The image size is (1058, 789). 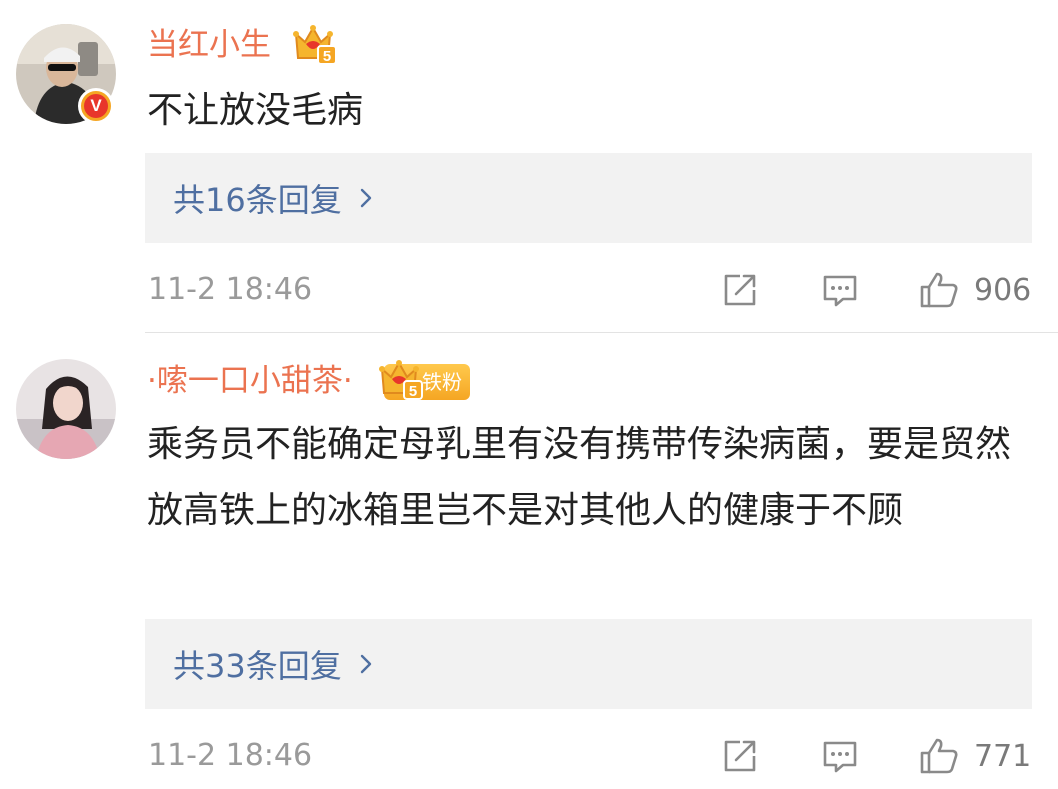 What do you see at coordinates (588, 664) in the screenshot?
I see `view-replies-button: 共33条回复` at bounding box center [588, 664].